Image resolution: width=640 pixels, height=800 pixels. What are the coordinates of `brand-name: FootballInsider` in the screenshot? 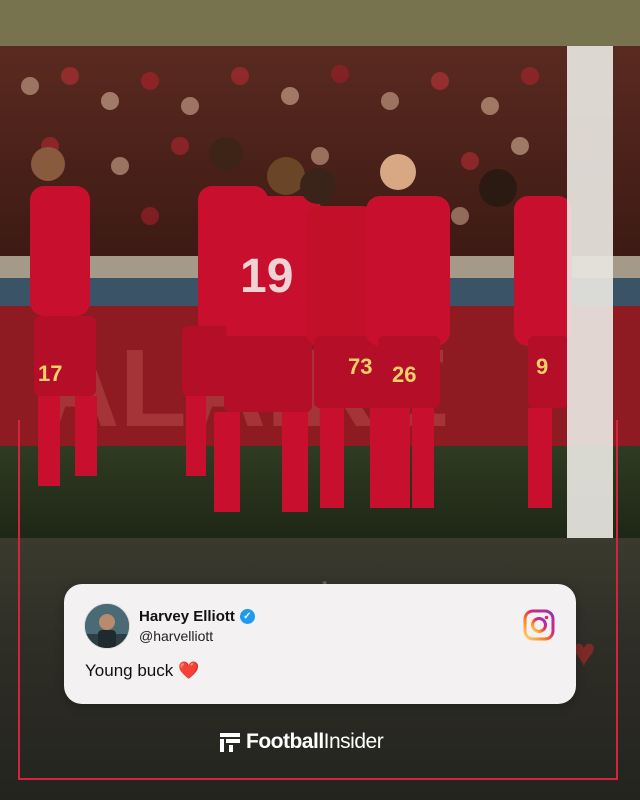 It's located at (315, 742).